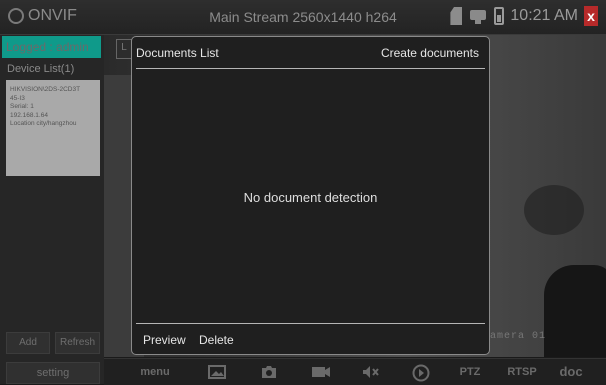 This screenshot has width=606, height=385. What do you see at coordinates (177, 53) in the screenshot?
I see `dialog-title: Documents List` at bounding box center [177, 53].